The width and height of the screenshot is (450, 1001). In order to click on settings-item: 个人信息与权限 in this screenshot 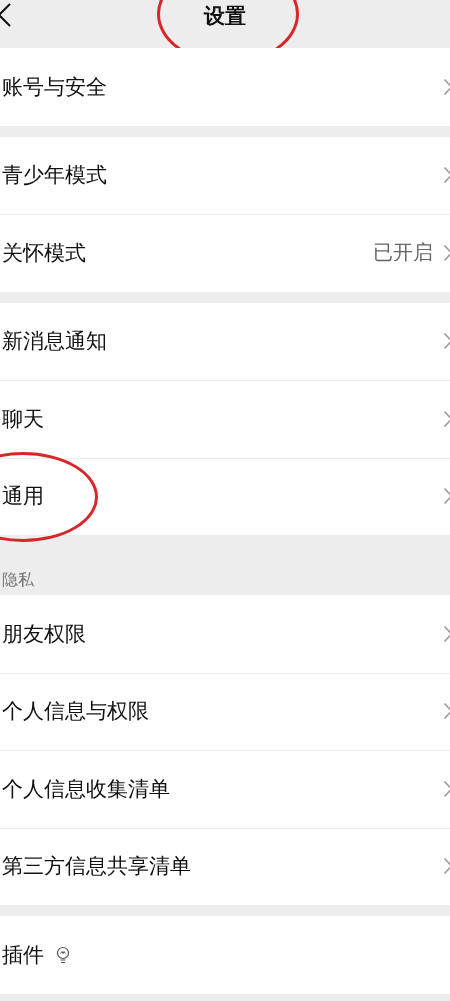, I will do `click(75, 711)`.